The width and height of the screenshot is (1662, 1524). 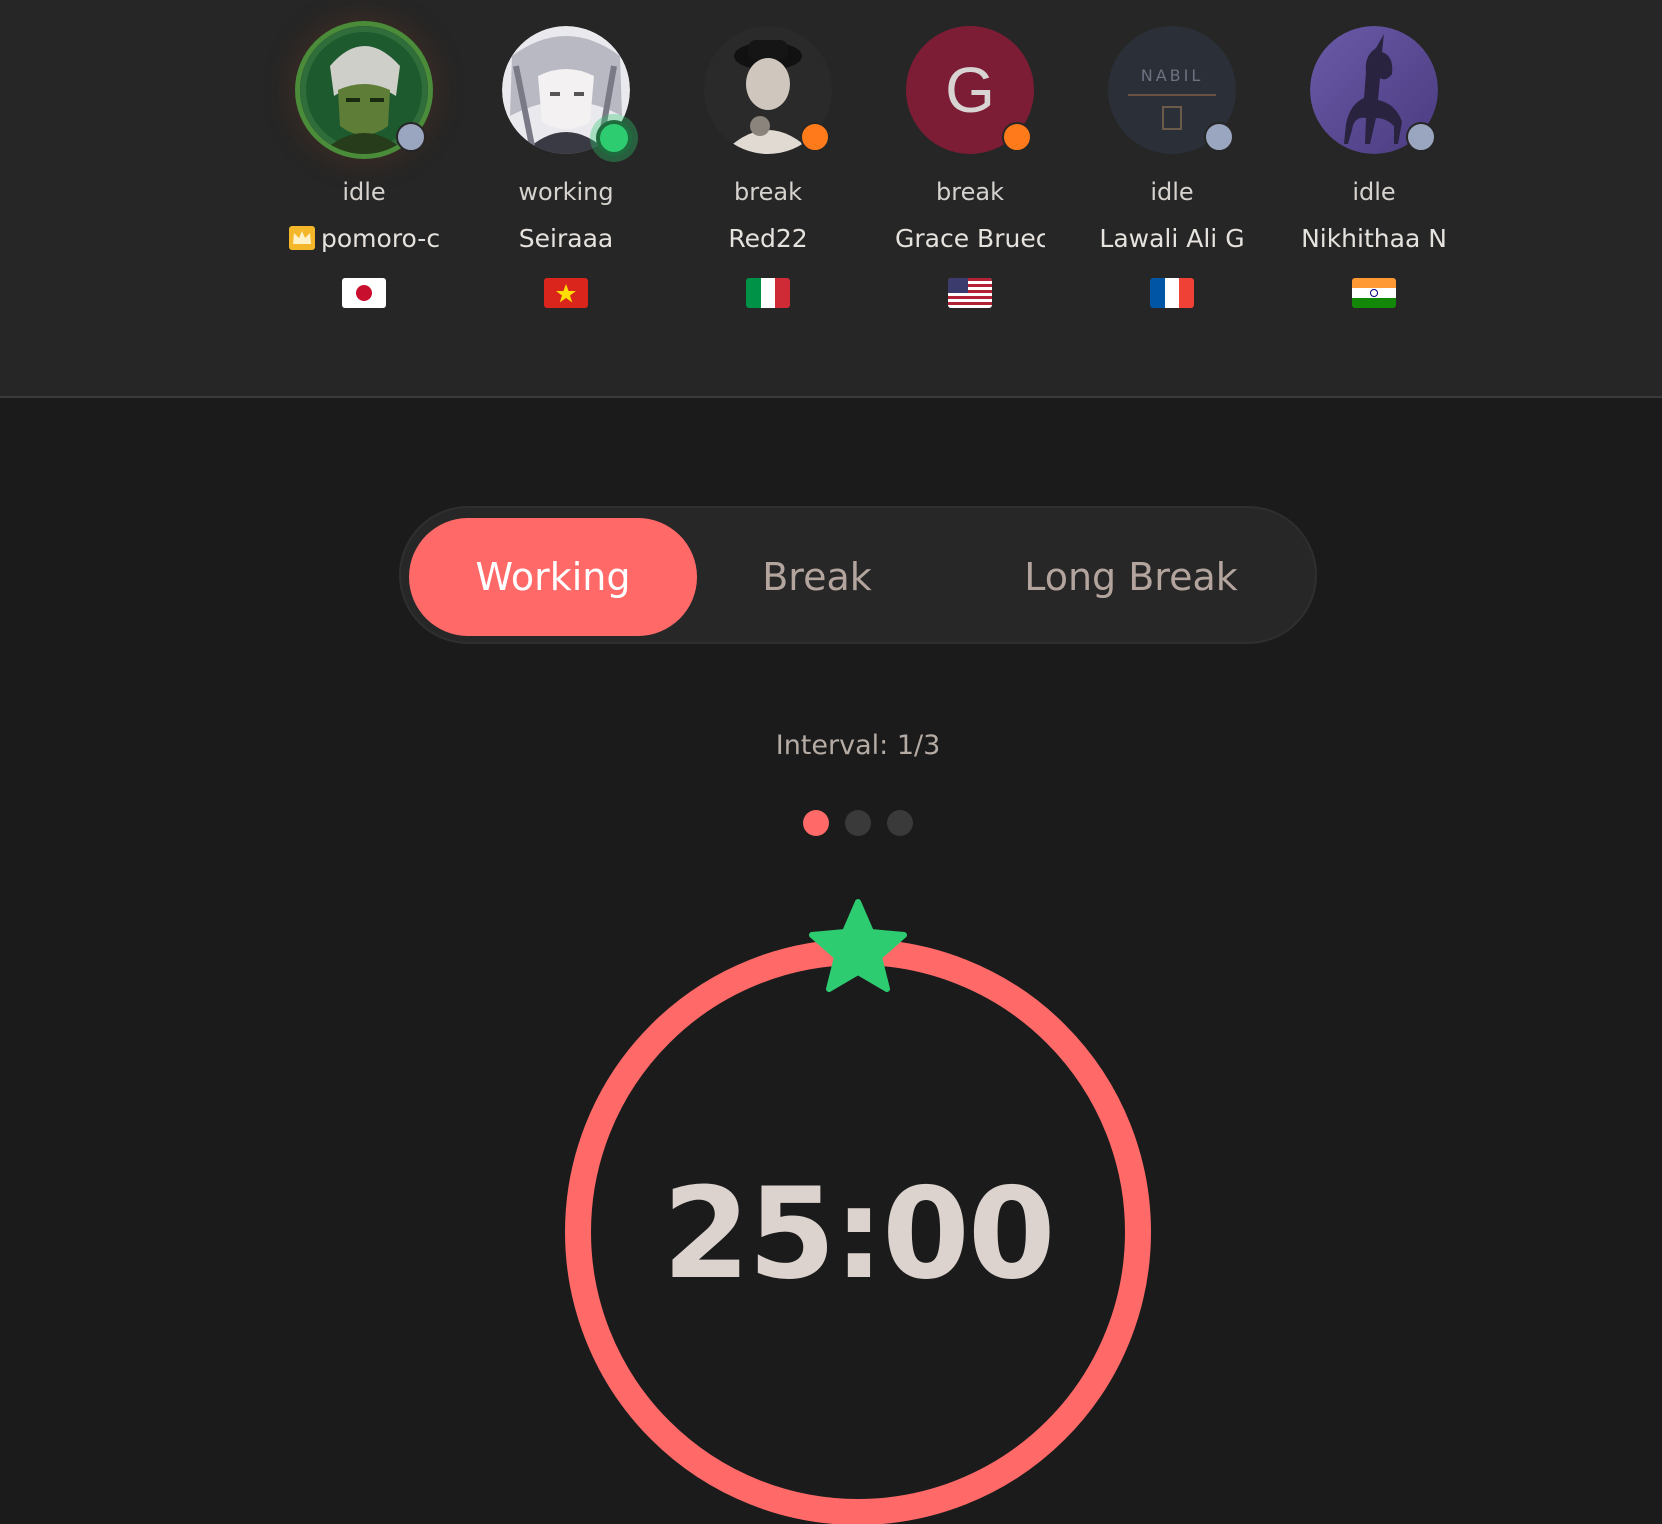 What do you see at coordinates (970, 293) in the screenshot?
I see `flag-united-states-icon` at bounding box center [970, 293].